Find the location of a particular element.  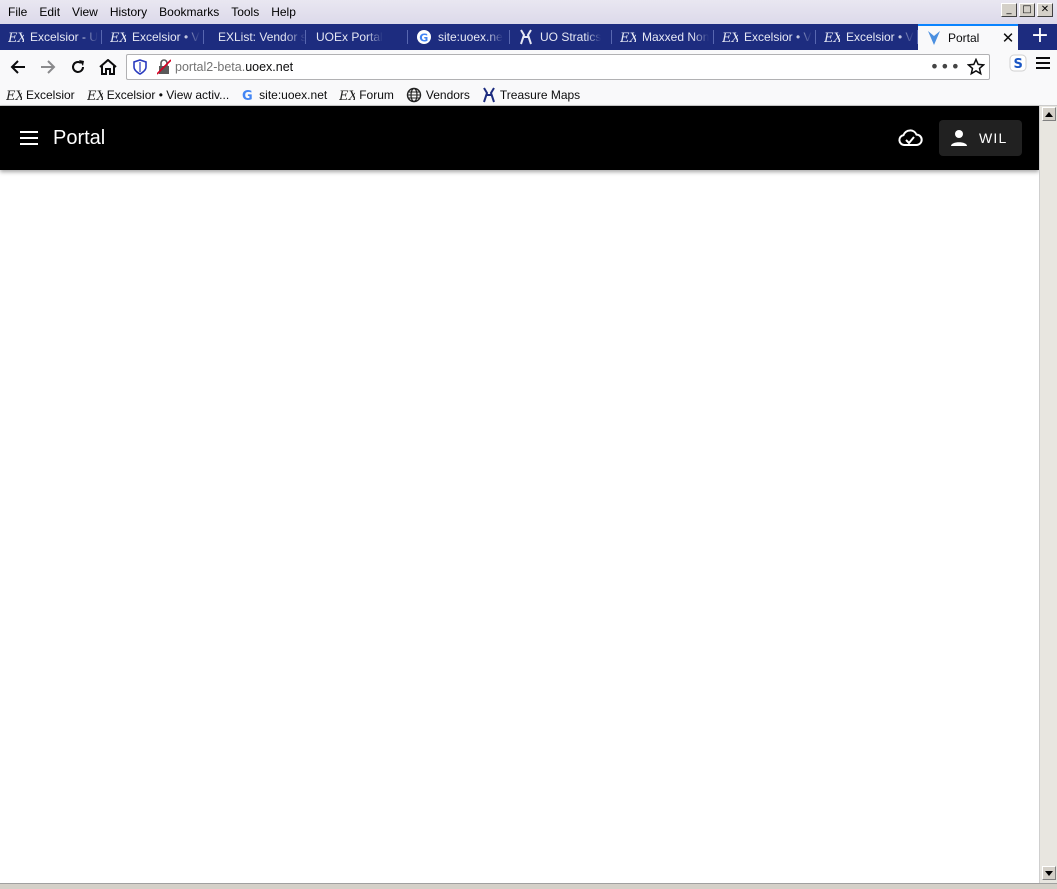

arrow-up-icon is located at coordinates (1049, 114).